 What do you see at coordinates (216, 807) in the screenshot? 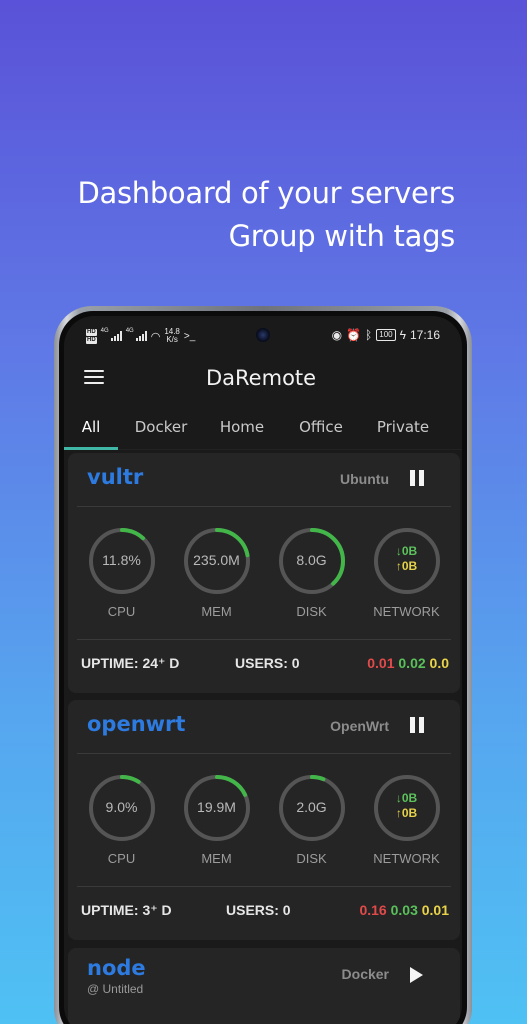
I see `mem-value: 19.9M` at bounding box center [216, 807].